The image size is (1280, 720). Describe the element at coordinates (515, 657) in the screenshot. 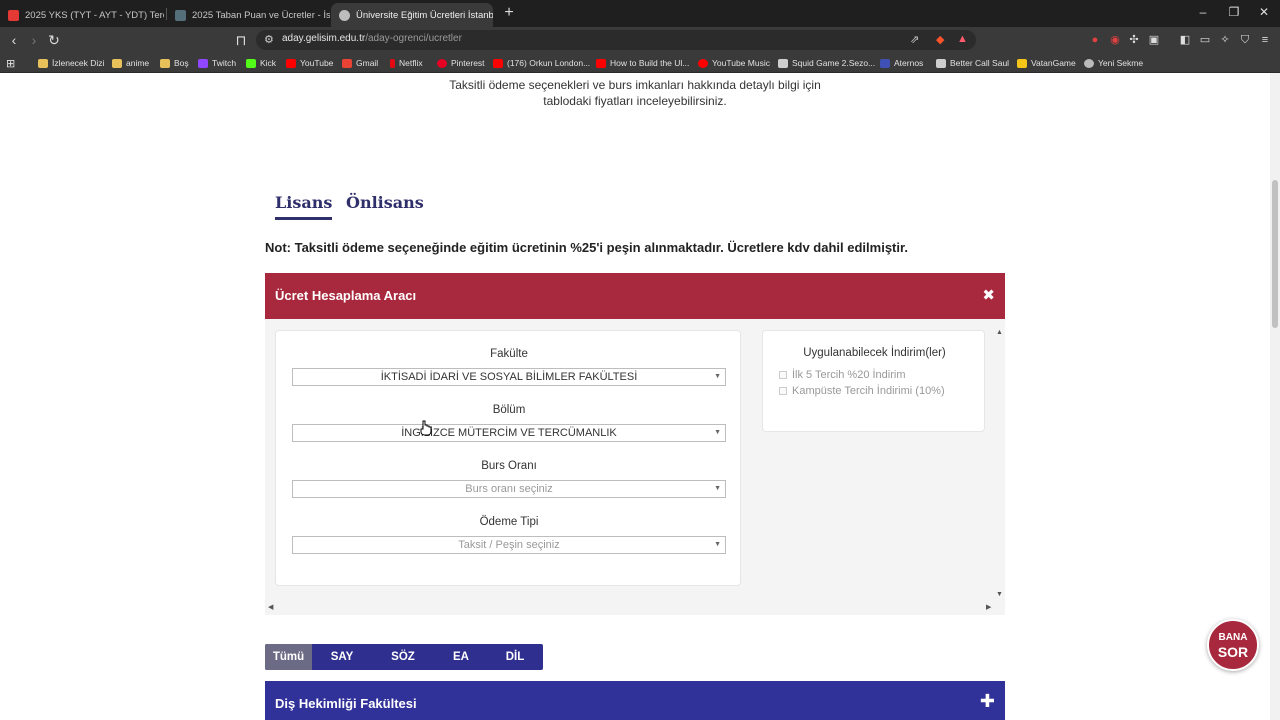

I see `filter-dil-button: DİL` at that location.